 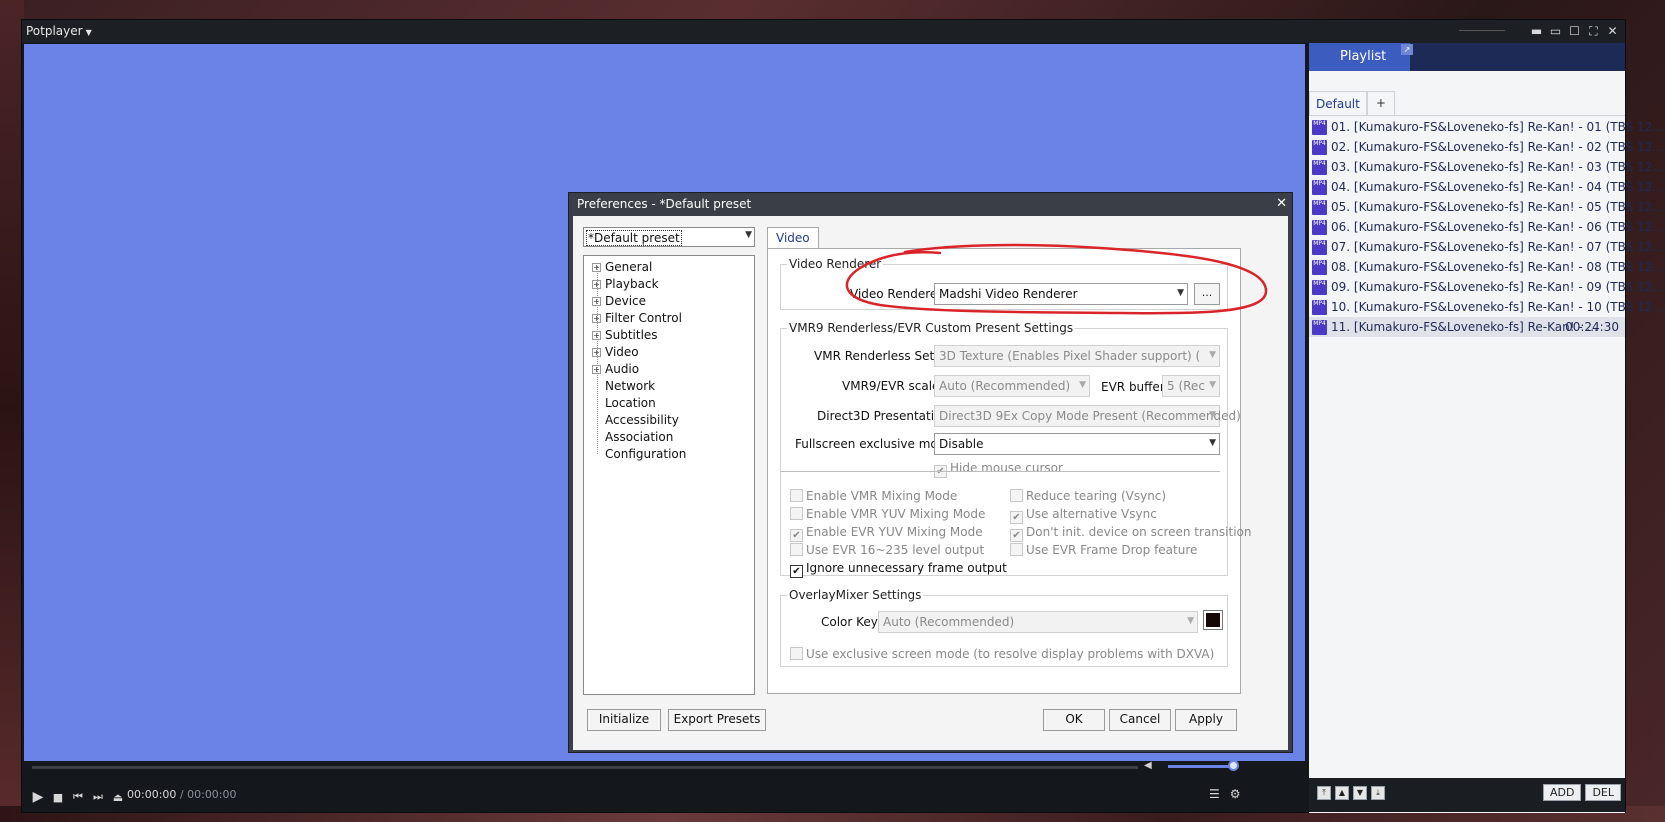 What do you see at coordinates (78, 797) in the screenshot?
I see `previous-icon: ⏮` at bounding box center [78, 797].